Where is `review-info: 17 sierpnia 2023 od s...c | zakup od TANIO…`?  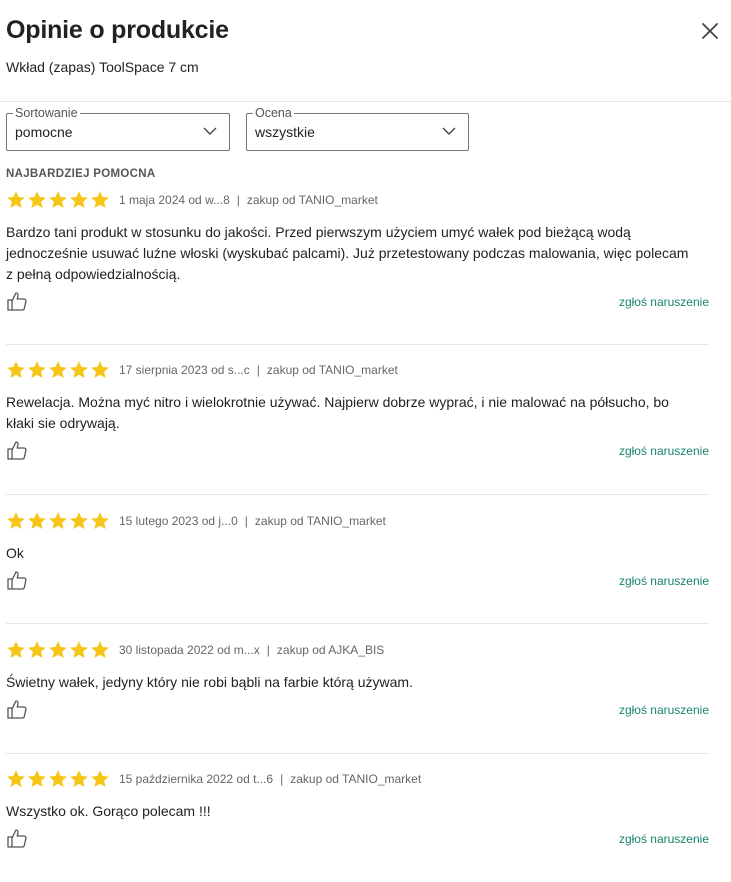
review-info: 17 sierpnia 2023 od s...c | zakup od TANIO… is located at coordinates (258, 370).